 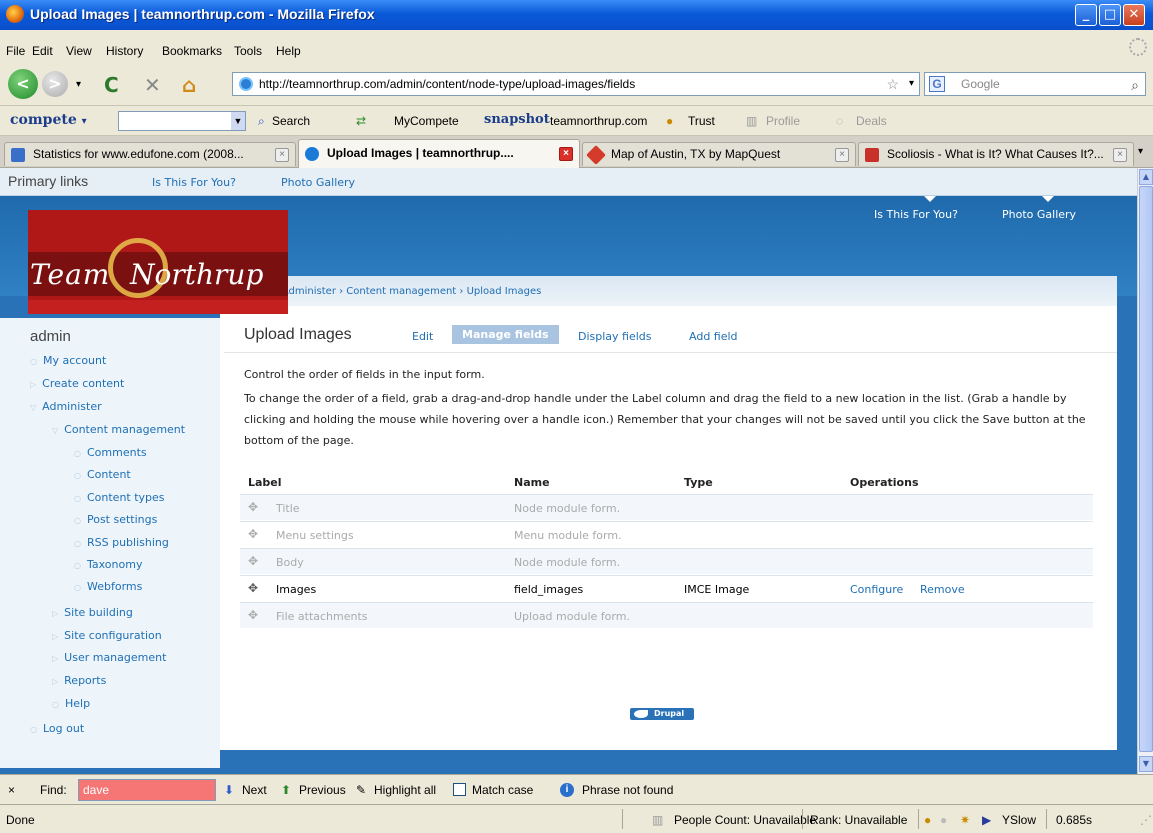 I want to click on site-logo: Team Northrup, so click(x=158, y=262).